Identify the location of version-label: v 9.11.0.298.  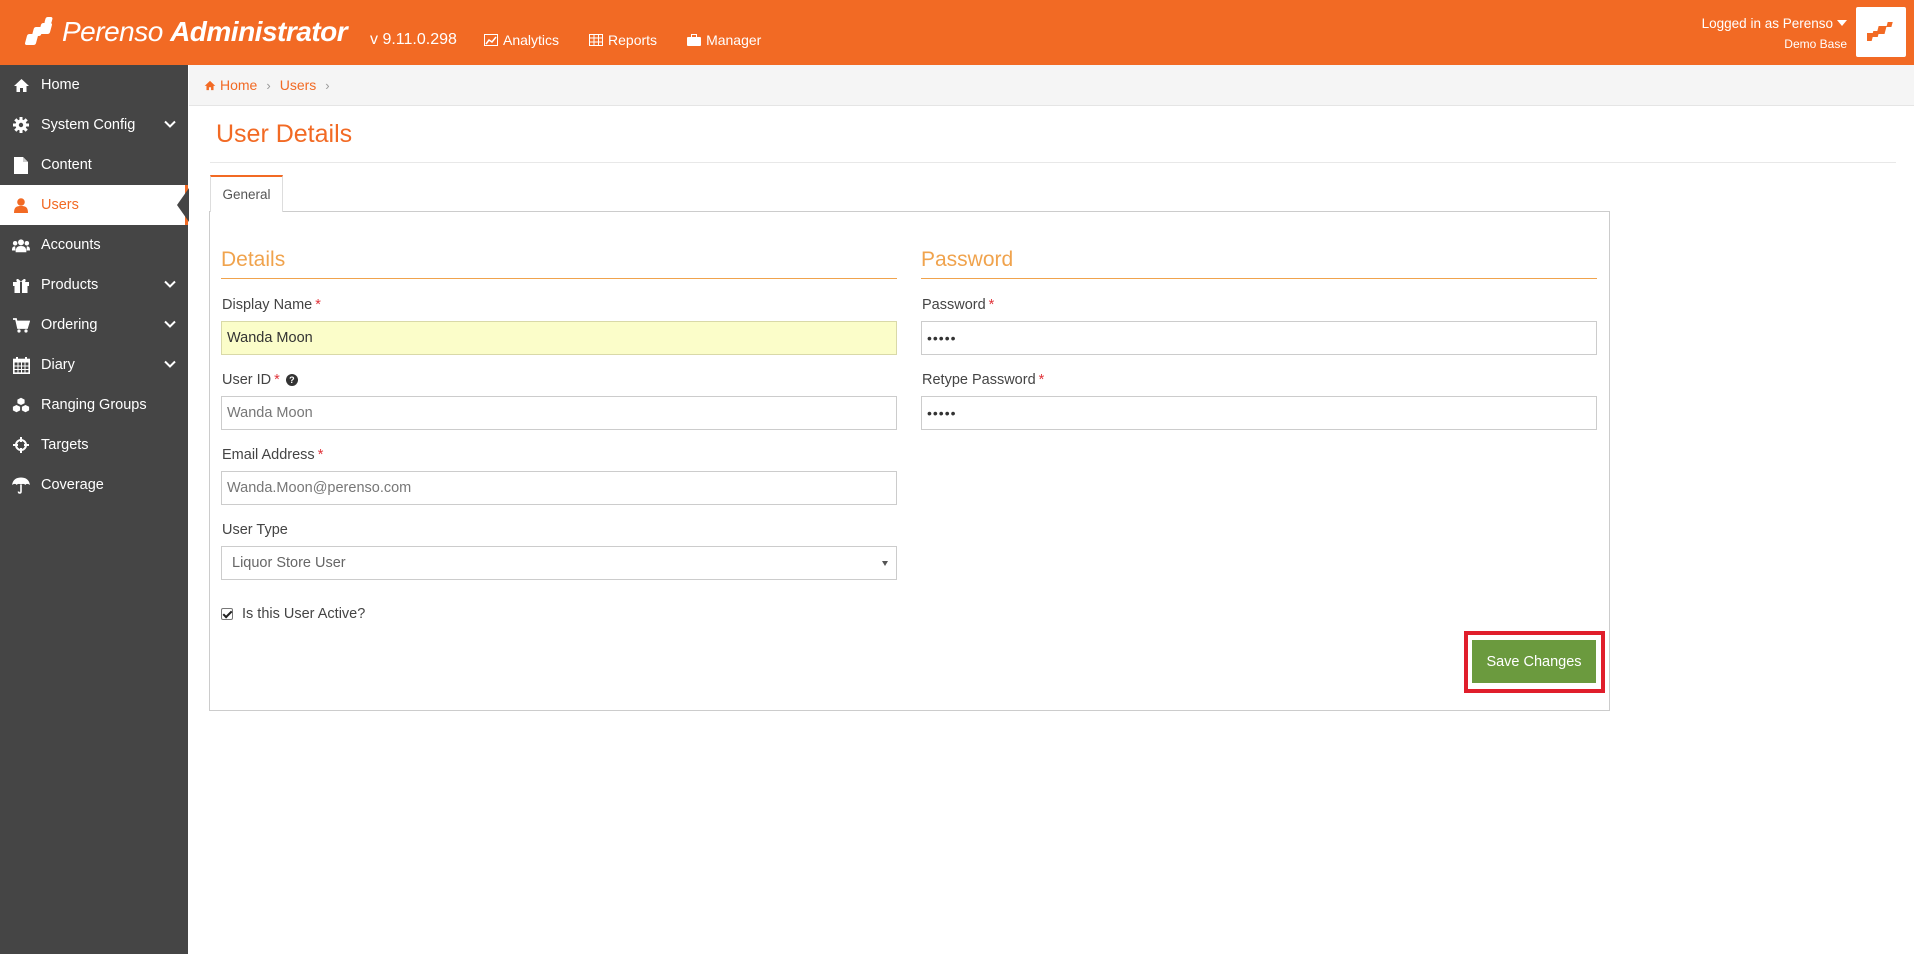
(413, 39).